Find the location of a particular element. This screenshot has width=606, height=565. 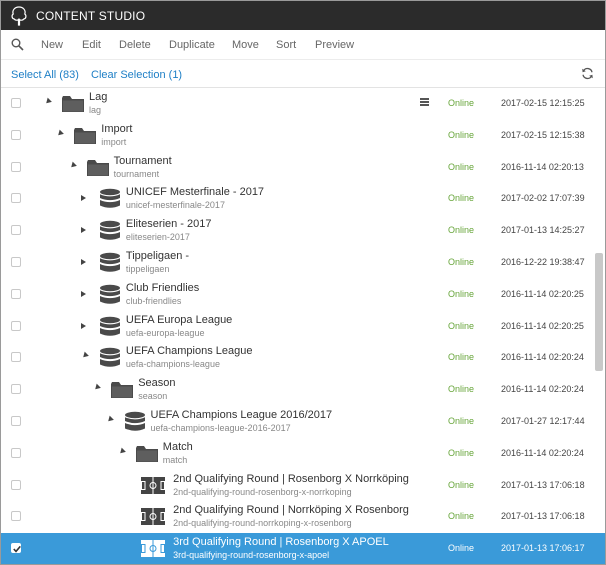

row-title: UEFA Europa League is located at coordinates (179, 320).